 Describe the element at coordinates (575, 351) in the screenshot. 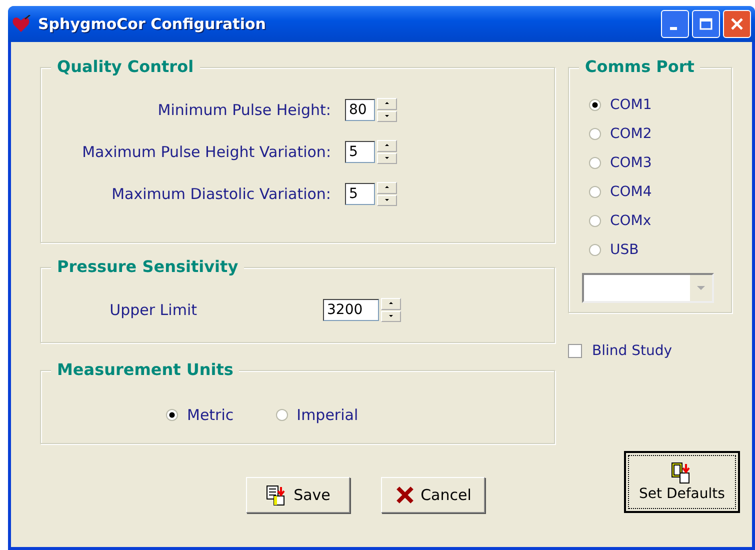

I see `checkbox` at that location.